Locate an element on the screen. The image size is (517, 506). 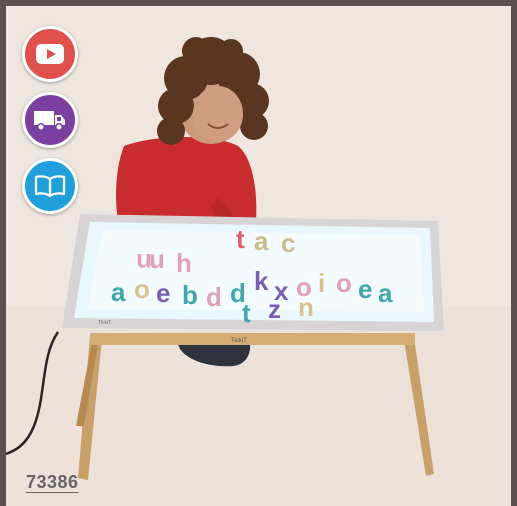
svg-text: d is located at coordinates (214, 297).